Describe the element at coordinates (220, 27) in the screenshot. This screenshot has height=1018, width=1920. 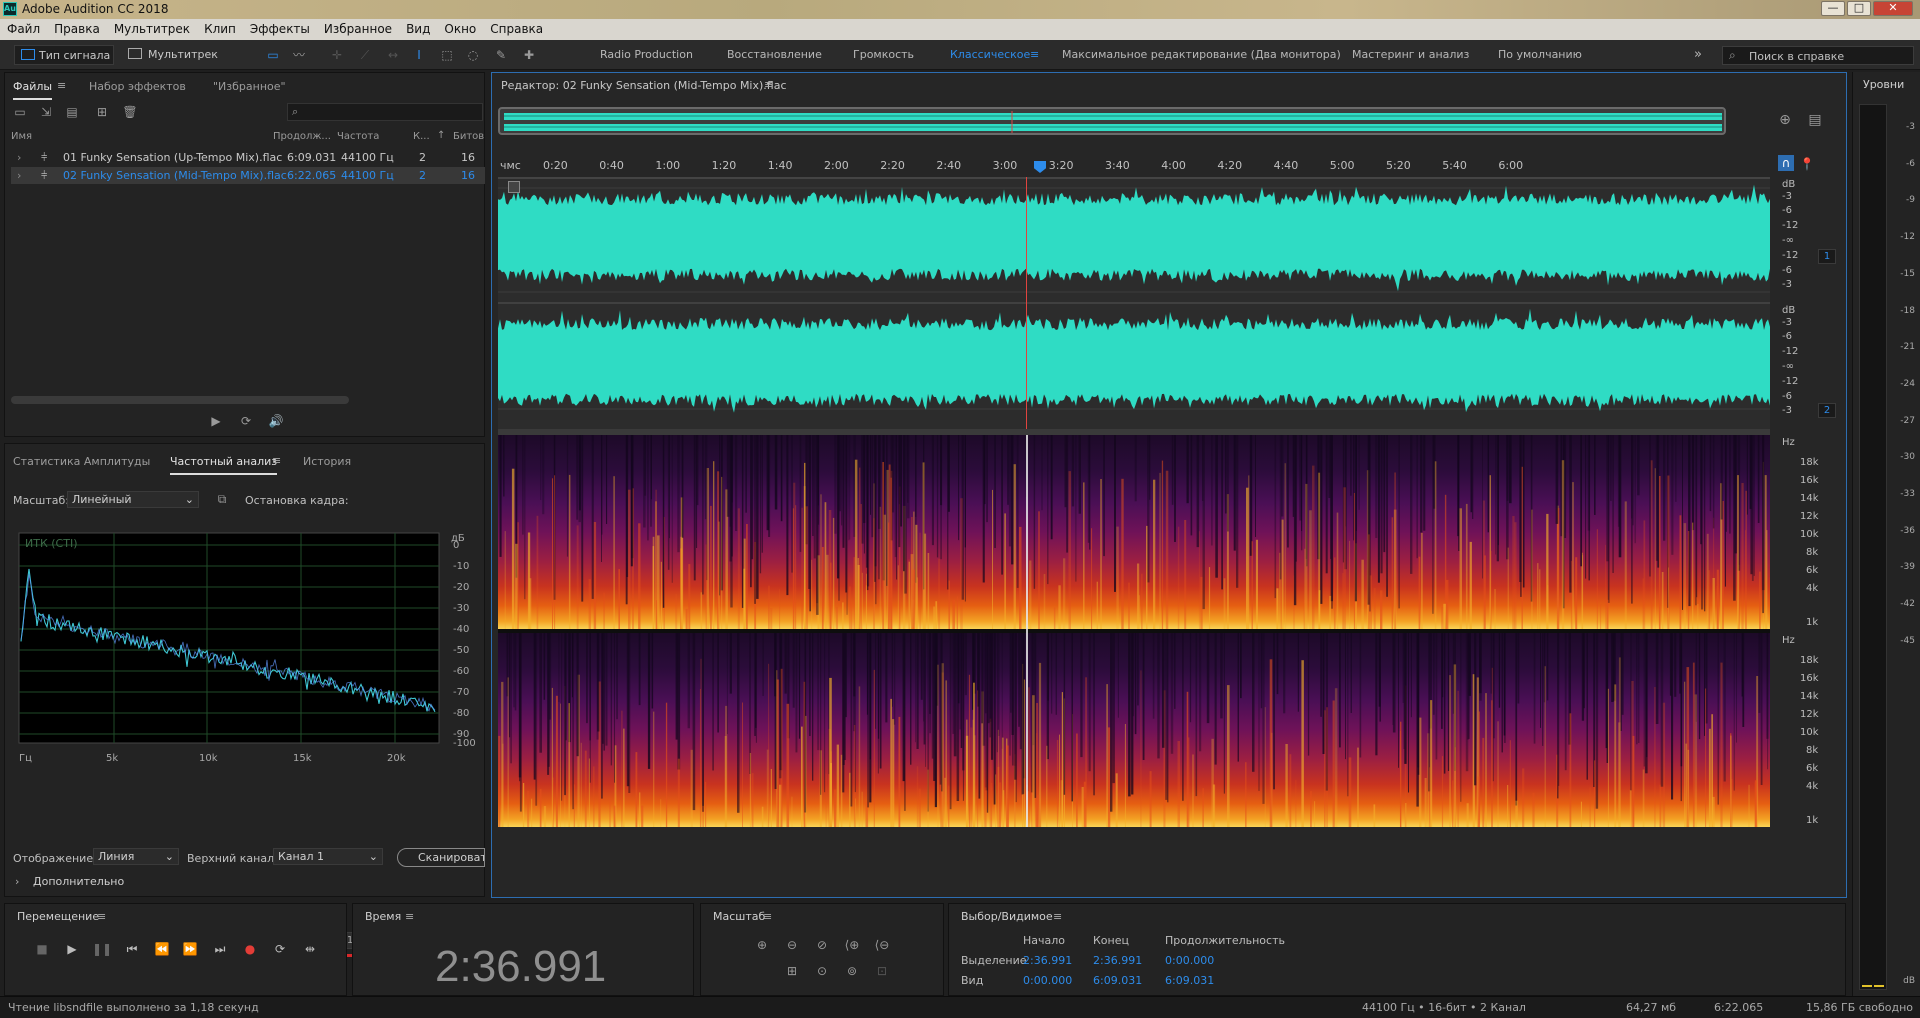
I see `menu-clip: Клип` at that location.